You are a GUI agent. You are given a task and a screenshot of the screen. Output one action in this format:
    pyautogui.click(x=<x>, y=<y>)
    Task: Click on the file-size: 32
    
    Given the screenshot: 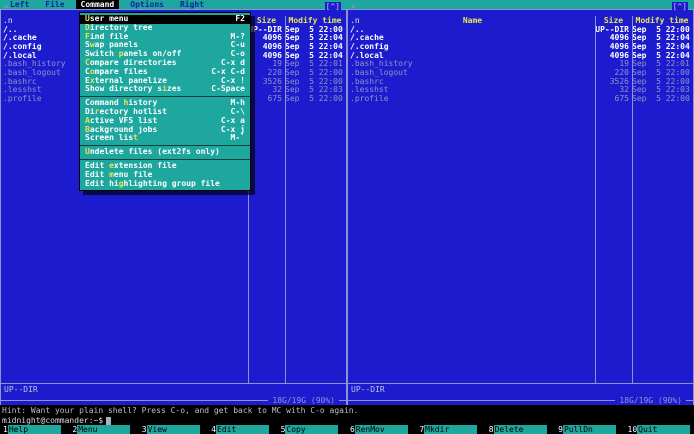 What is the action you would take?
    pyautogui.click(x=277, y=90)
    